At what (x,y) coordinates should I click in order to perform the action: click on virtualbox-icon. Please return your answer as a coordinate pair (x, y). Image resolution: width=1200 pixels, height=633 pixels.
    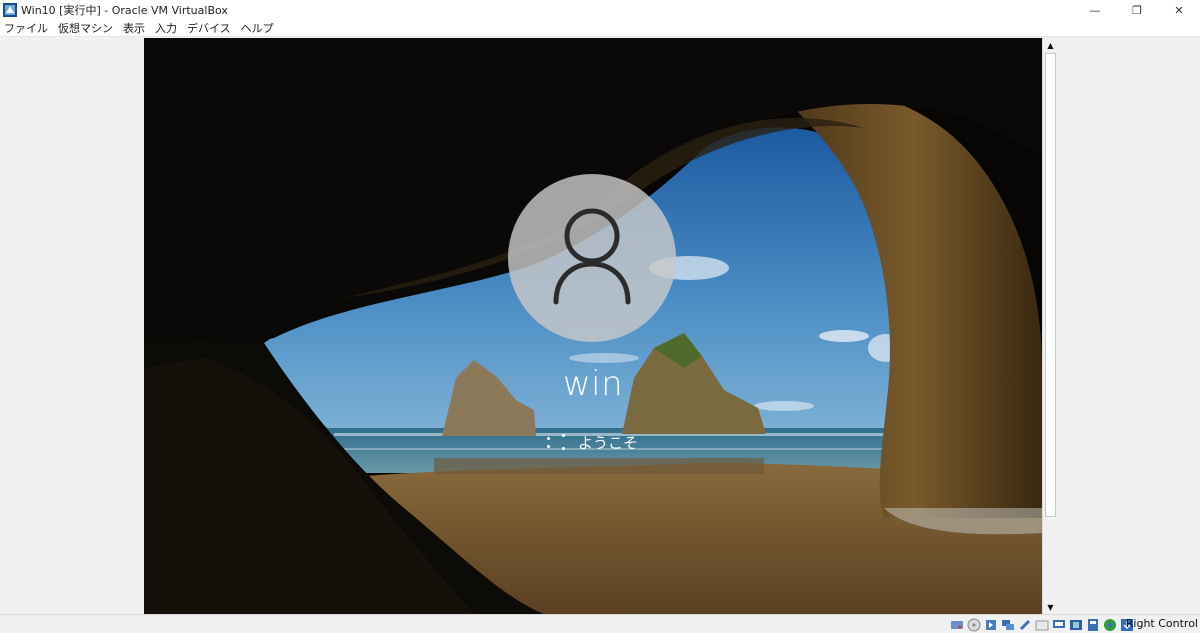
    Looking at the image, I should click on (10, 10).